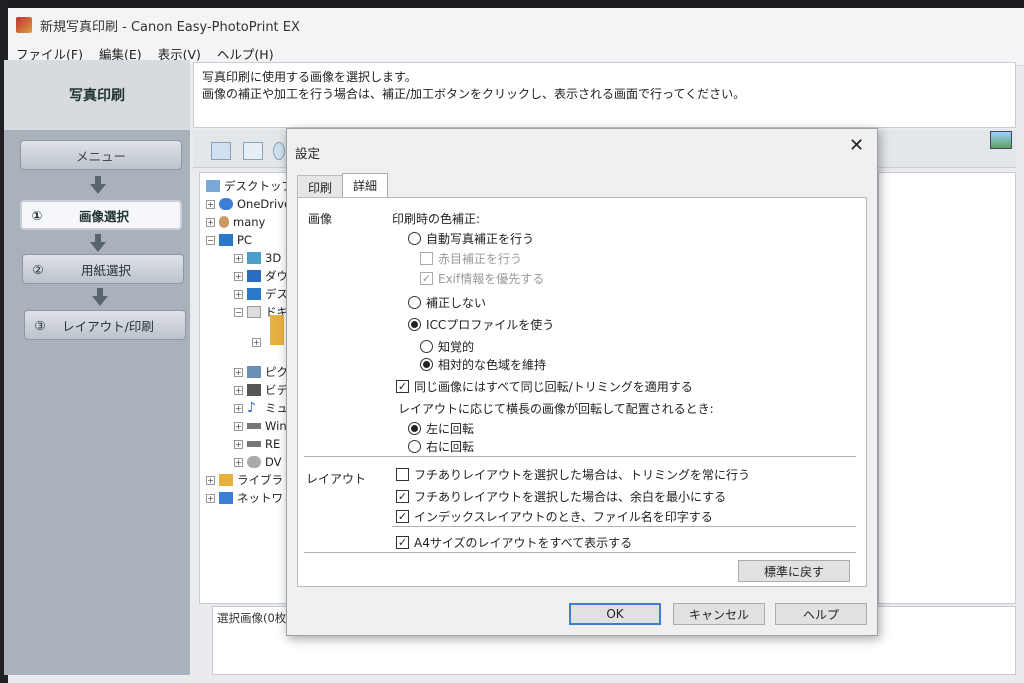 Image resolution: width=1024 pixels, height=683 pixels. What do you see at coordinates (492, 365) in the screenshot?
I see `option-label: 相対的な色域を維持` at bounding box center [492, 365].